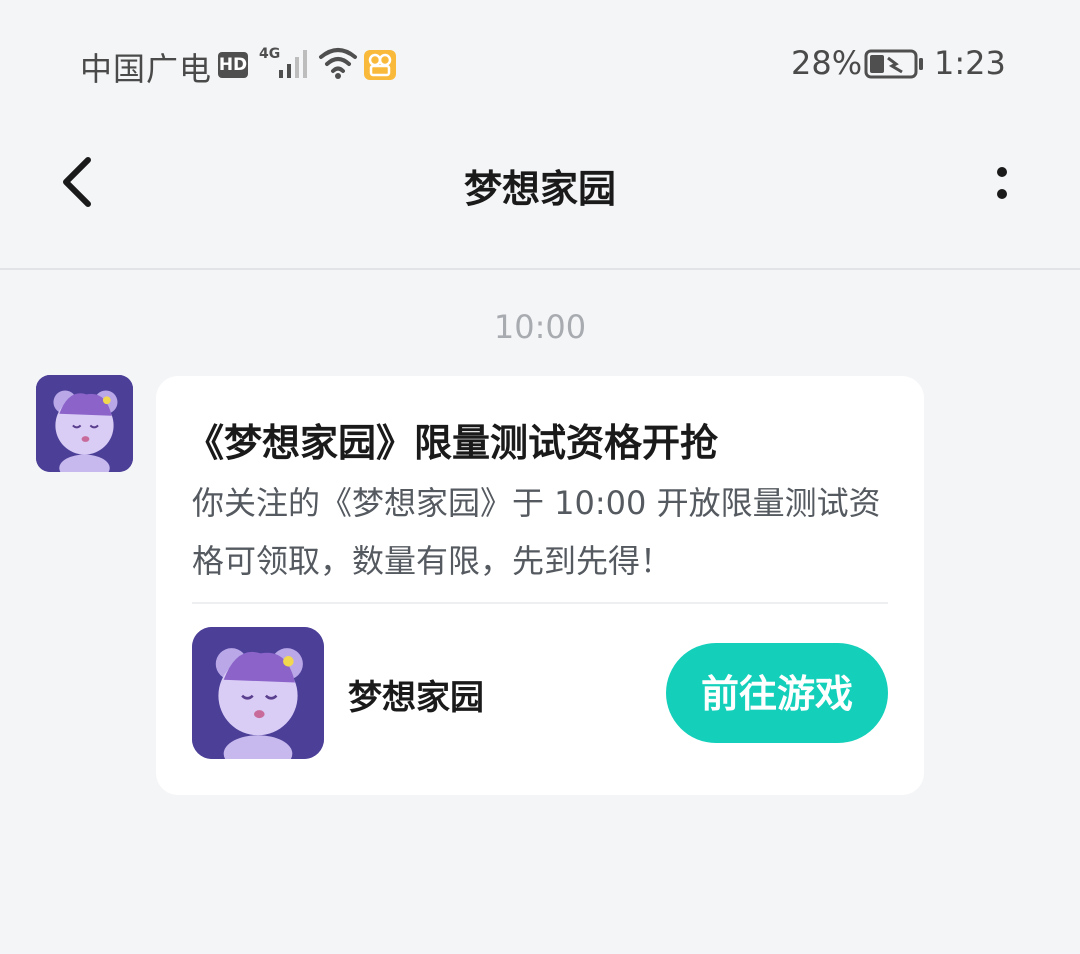 The image size is (1080, 954). Describe the element at coordinates (416, 698) in the screenshot. I see `game-name: 梦想家园` at that location.